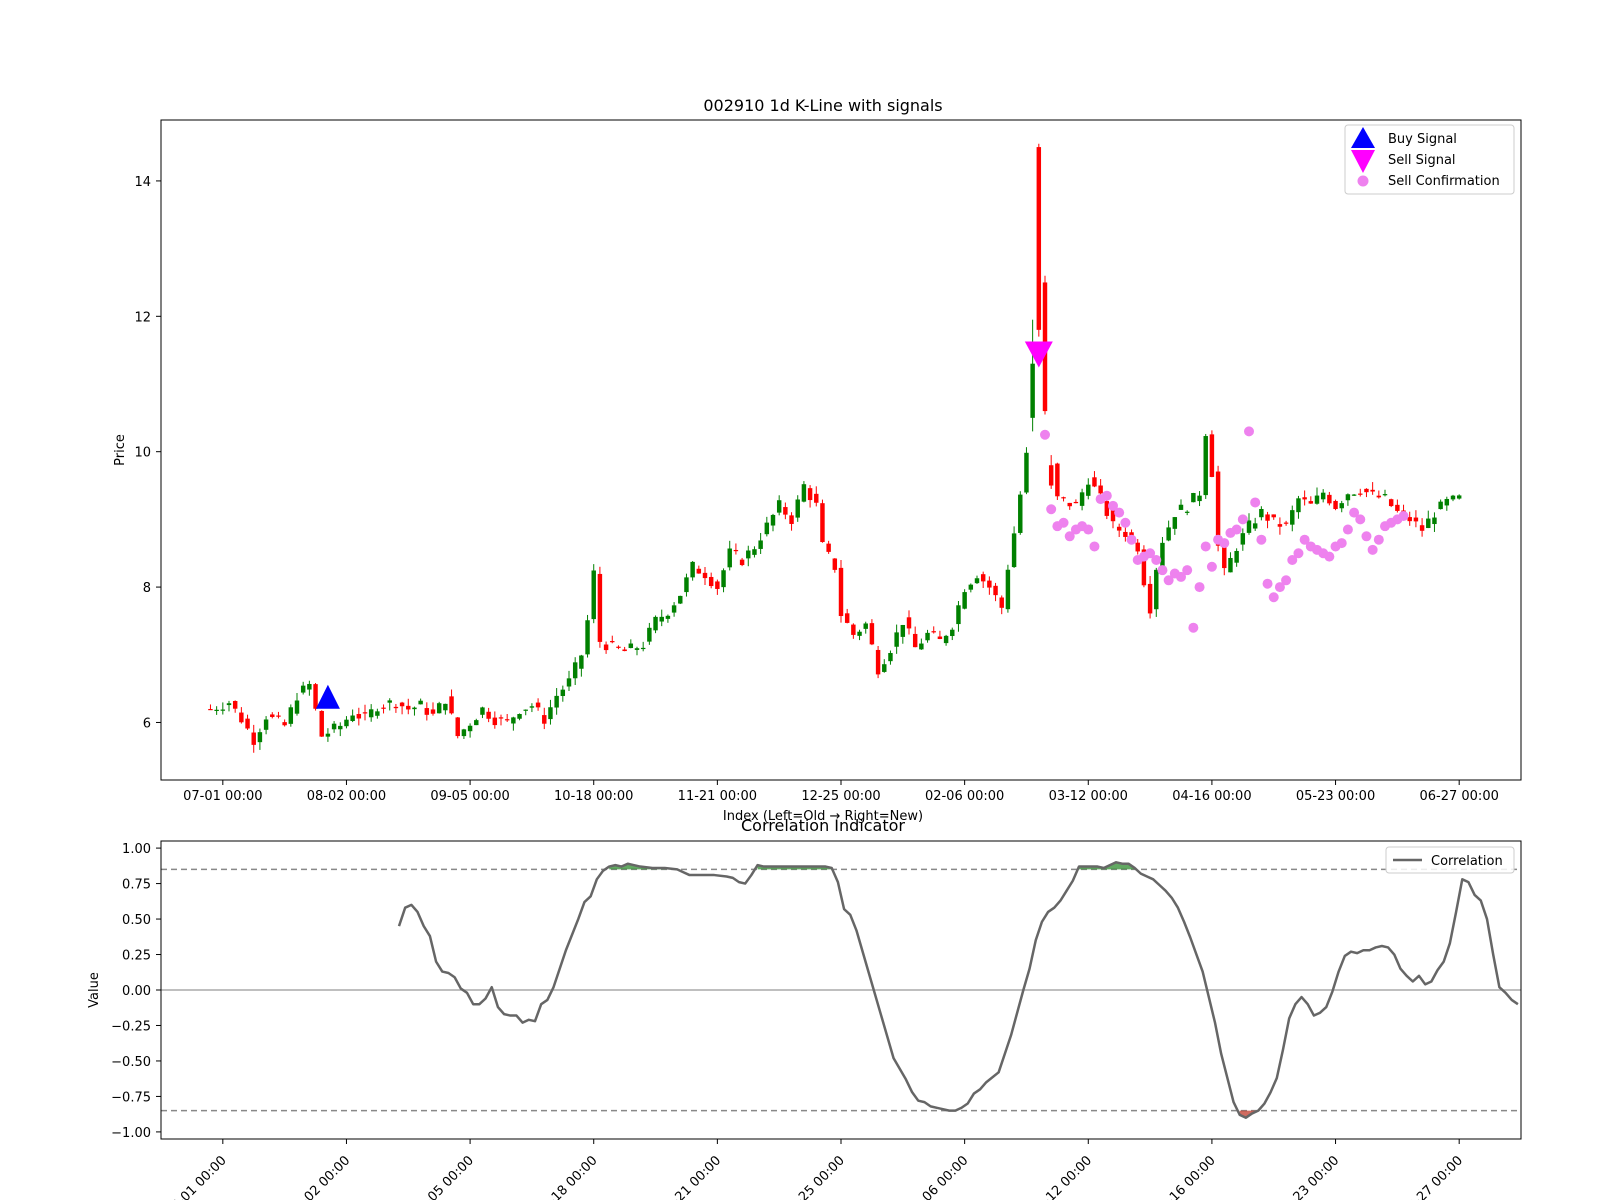 This screenshot has width=1600, height=1200. Describe the element at coordinates (964, 796) in the screenshot. I see `kline-x-tick-label: 02-06 00:00` at that location.